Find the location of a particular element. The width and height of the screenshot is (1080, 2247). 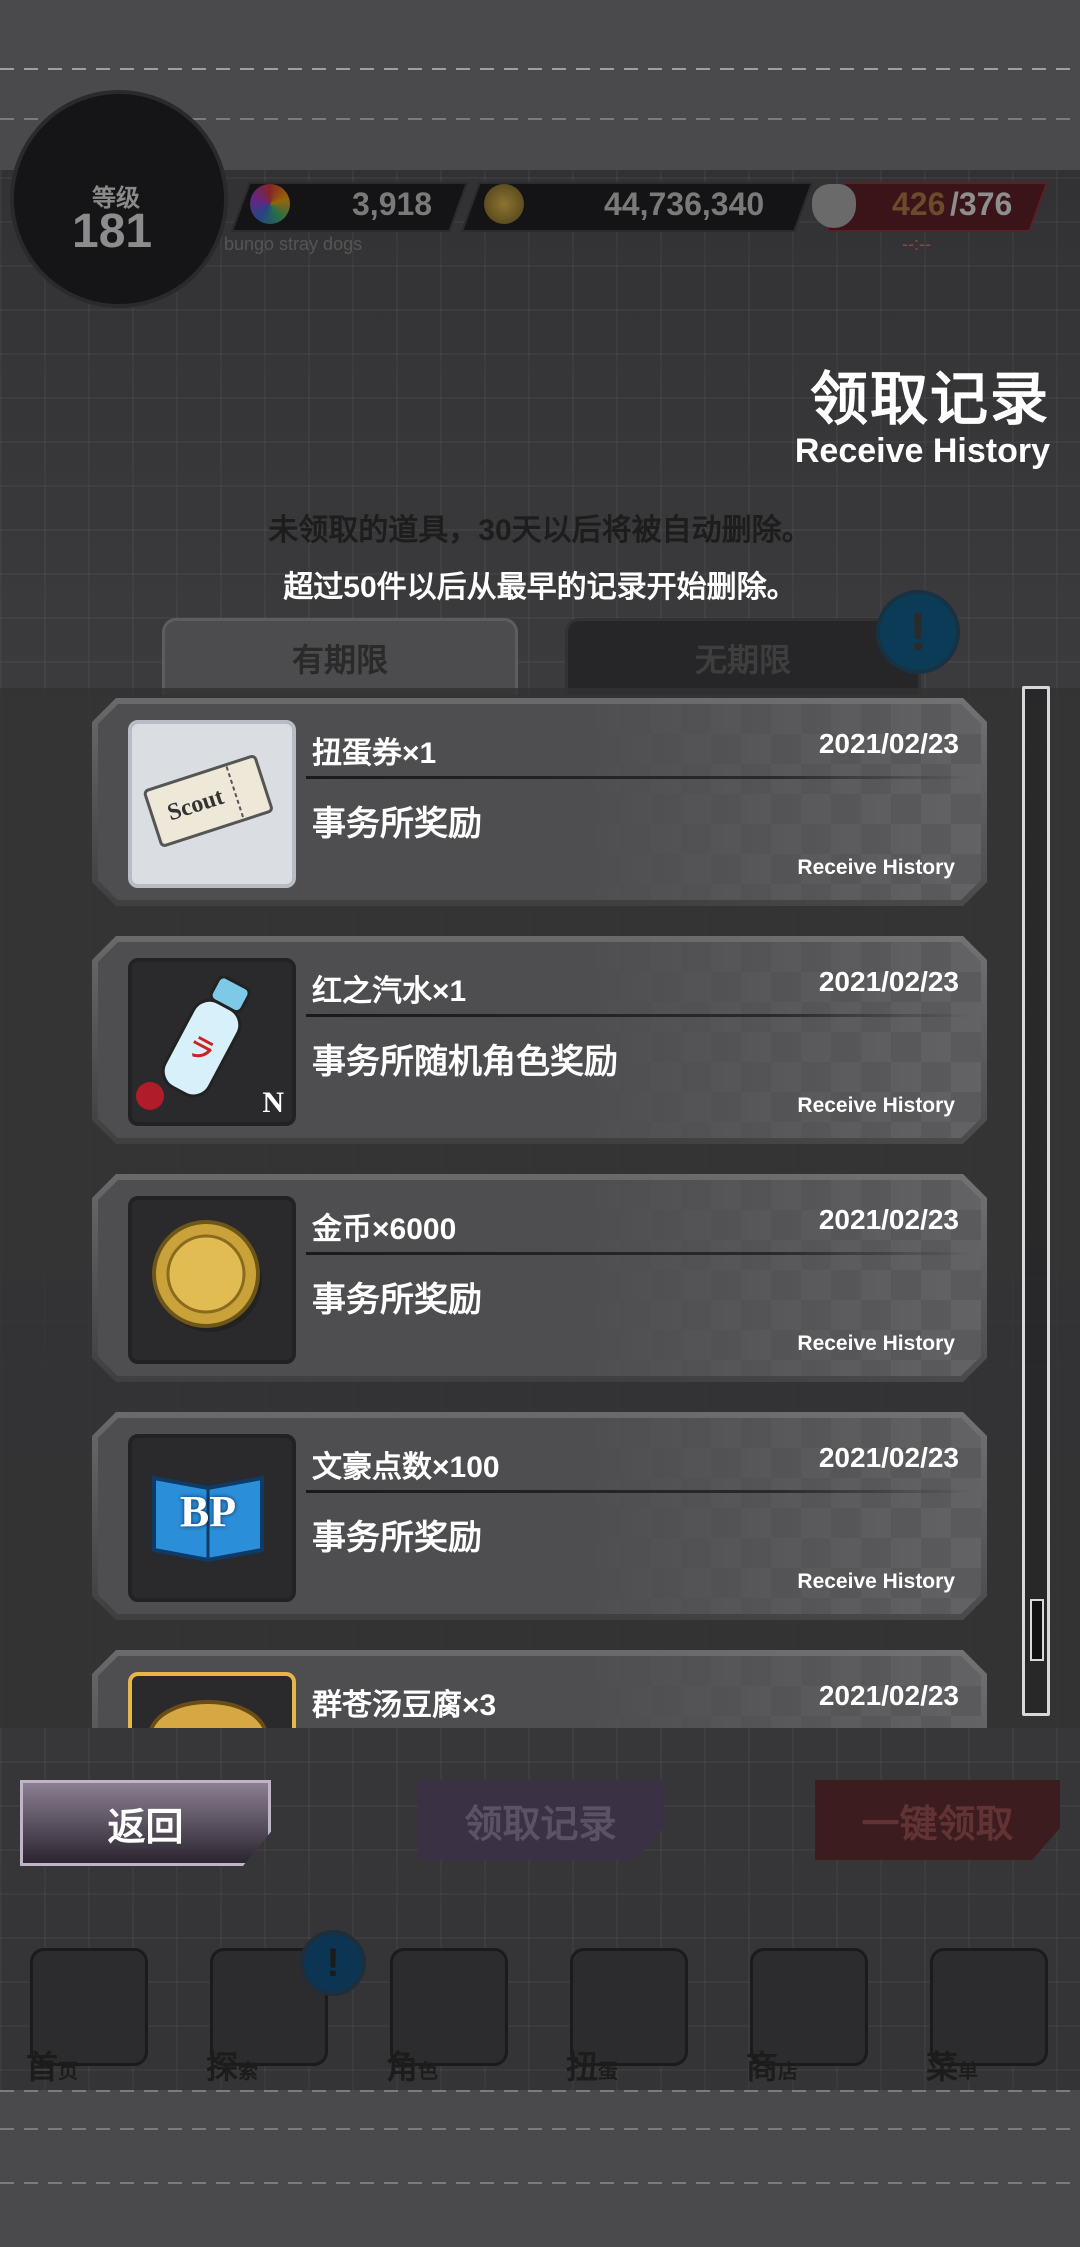

rarity-badge: N is located at coordinates (273, 1102).